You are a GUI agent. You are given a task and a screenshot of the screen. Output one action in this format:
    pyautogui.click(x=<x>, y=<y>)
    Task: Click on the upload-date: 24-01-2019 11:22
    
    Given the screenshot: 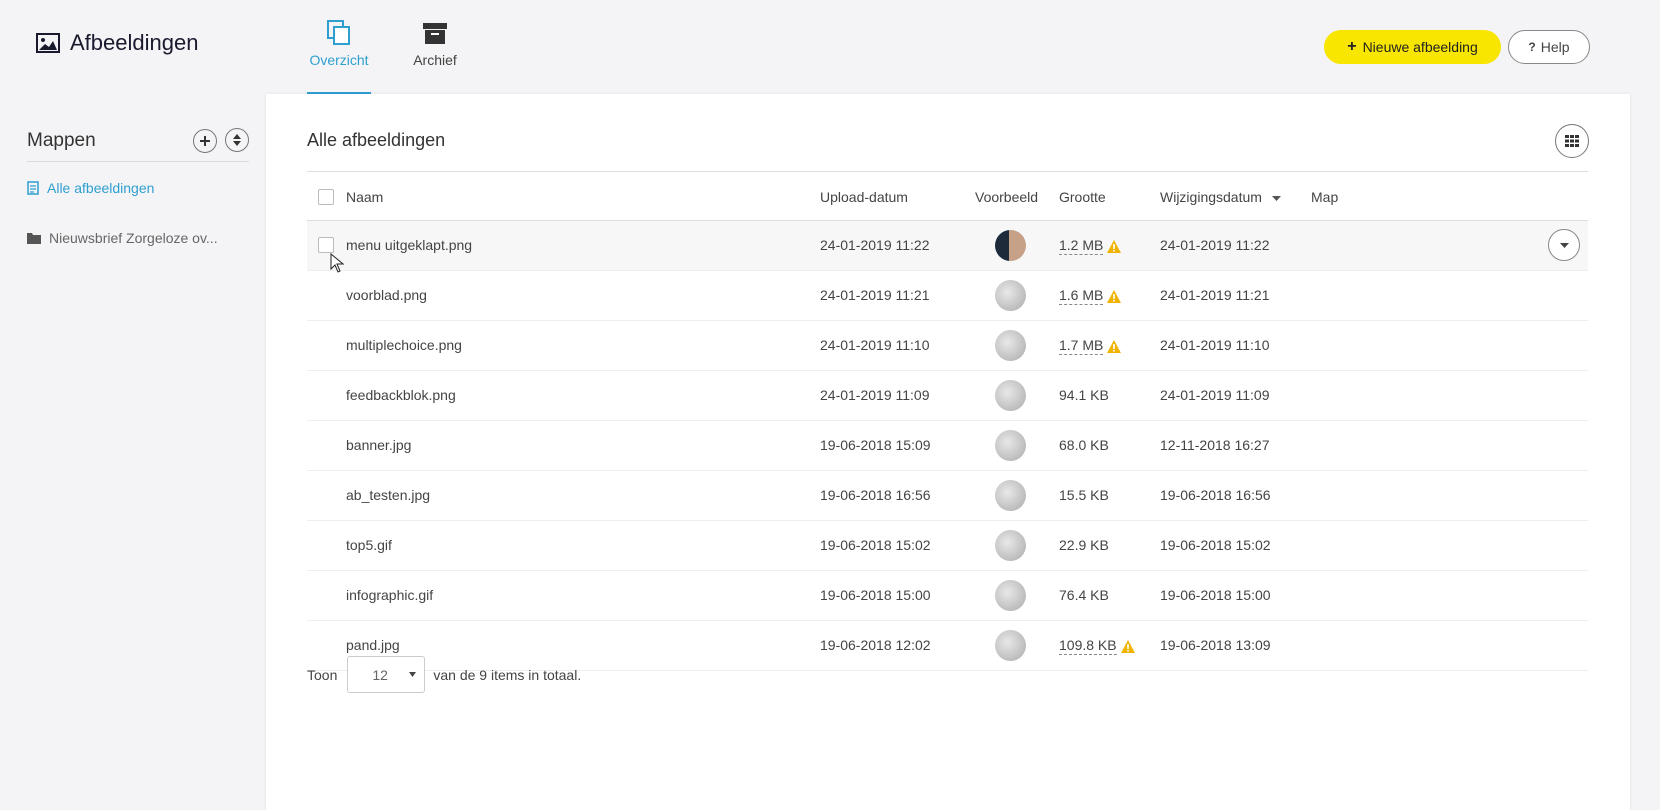 What is the action you would take?
    pyautogui.click(x=875, y=245)
    